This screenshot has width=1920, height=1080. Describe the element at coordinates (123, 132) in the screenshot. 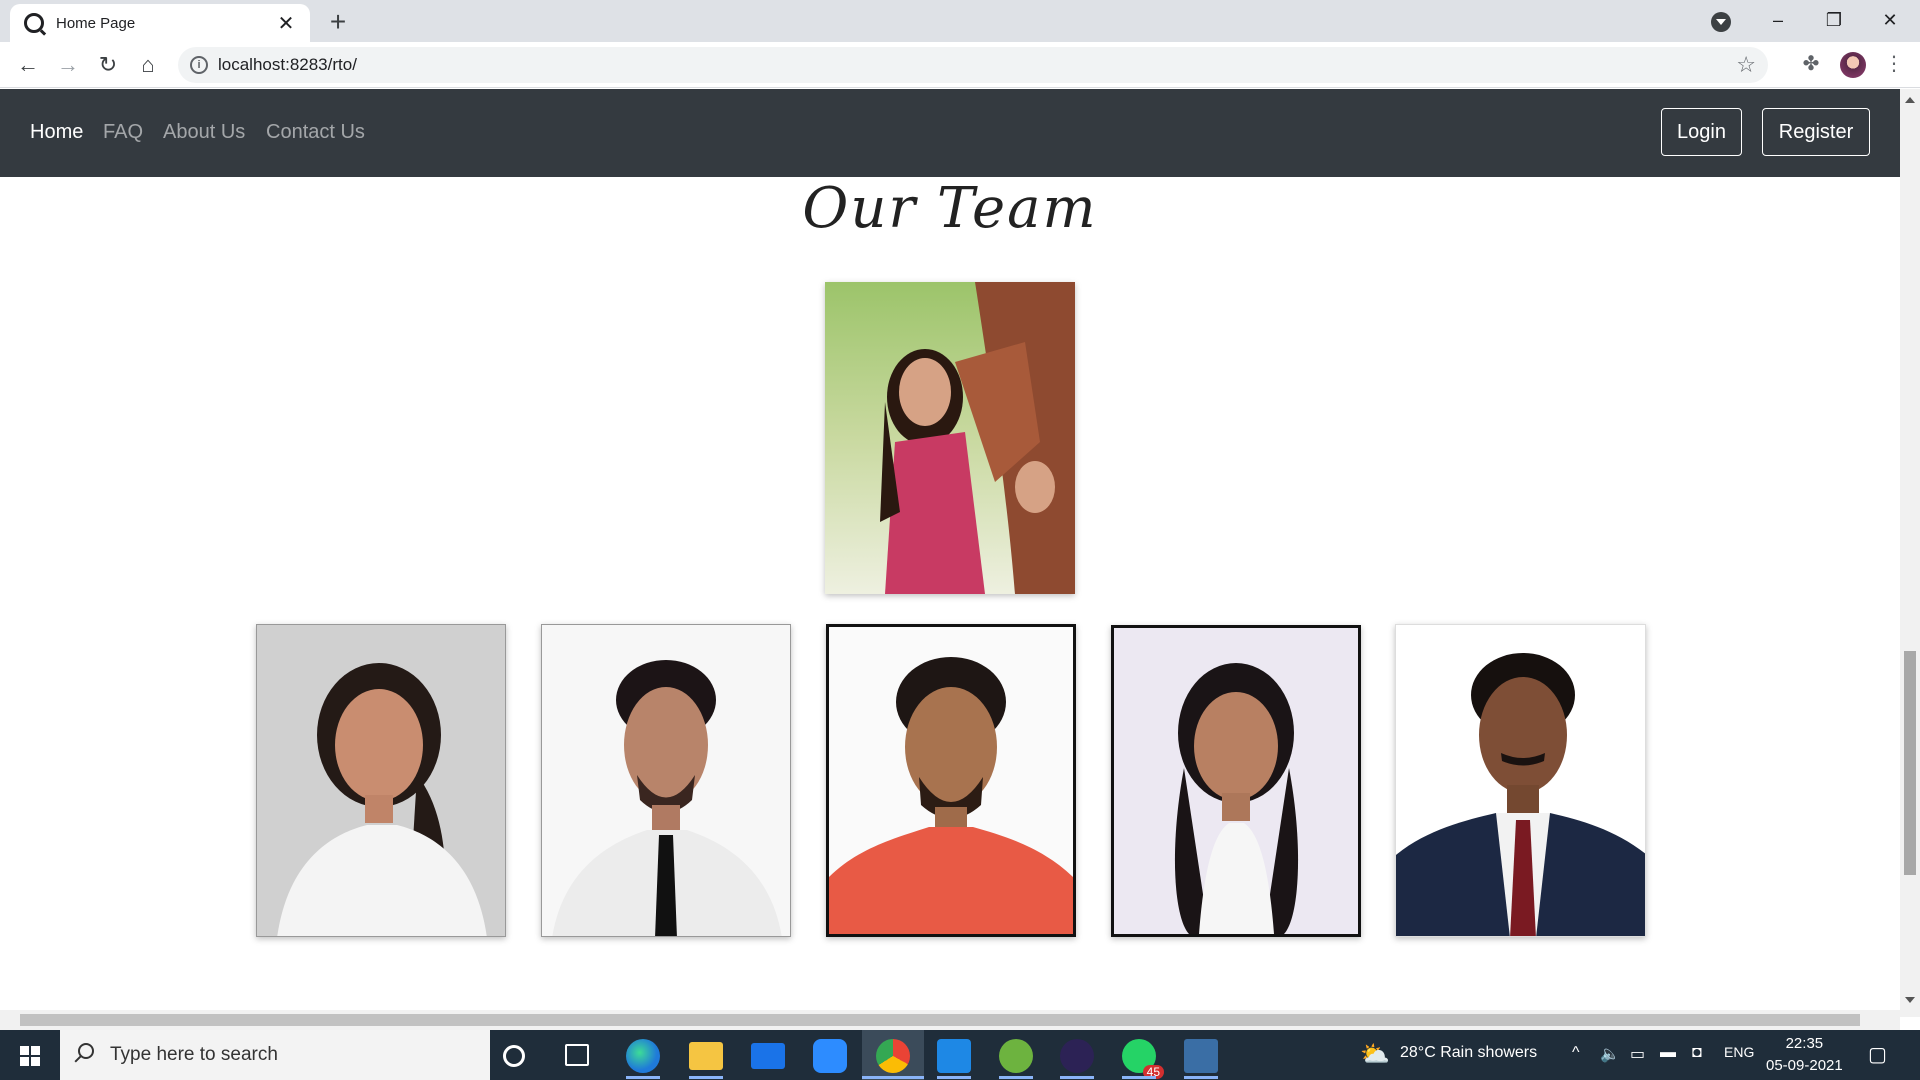

I see `nav-link-faq: FAQ` at that location.